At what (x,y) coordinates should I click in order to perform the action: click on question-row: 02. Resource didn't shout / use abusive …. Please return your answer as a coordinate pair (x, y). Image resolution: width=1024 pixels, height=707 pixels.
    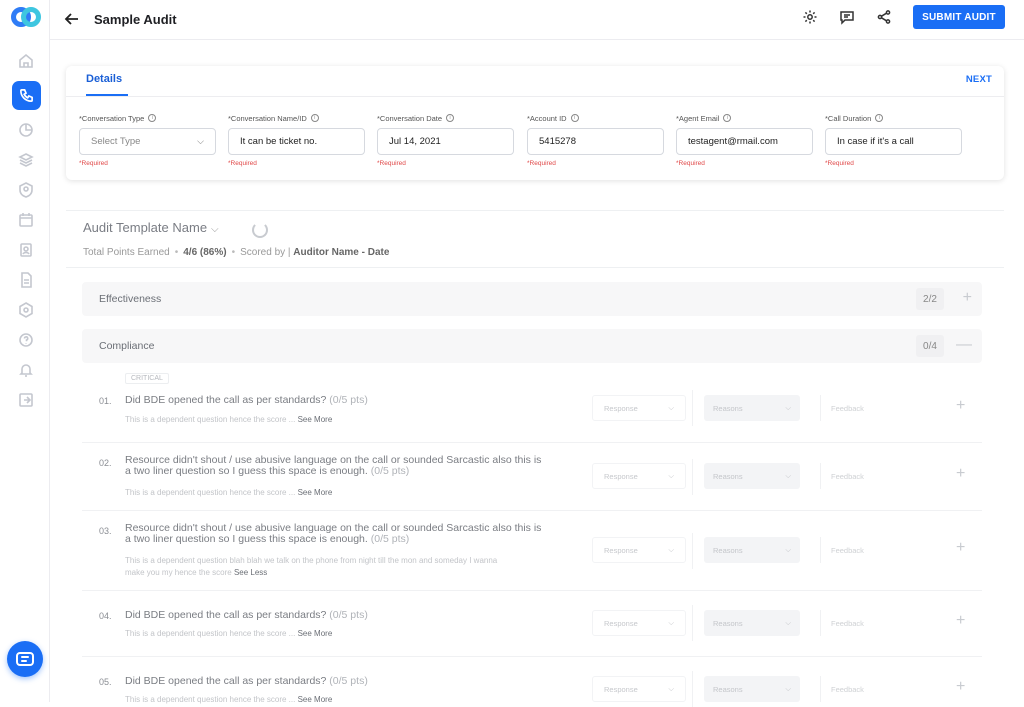
    Looking at the image, I should click on (532, 477).